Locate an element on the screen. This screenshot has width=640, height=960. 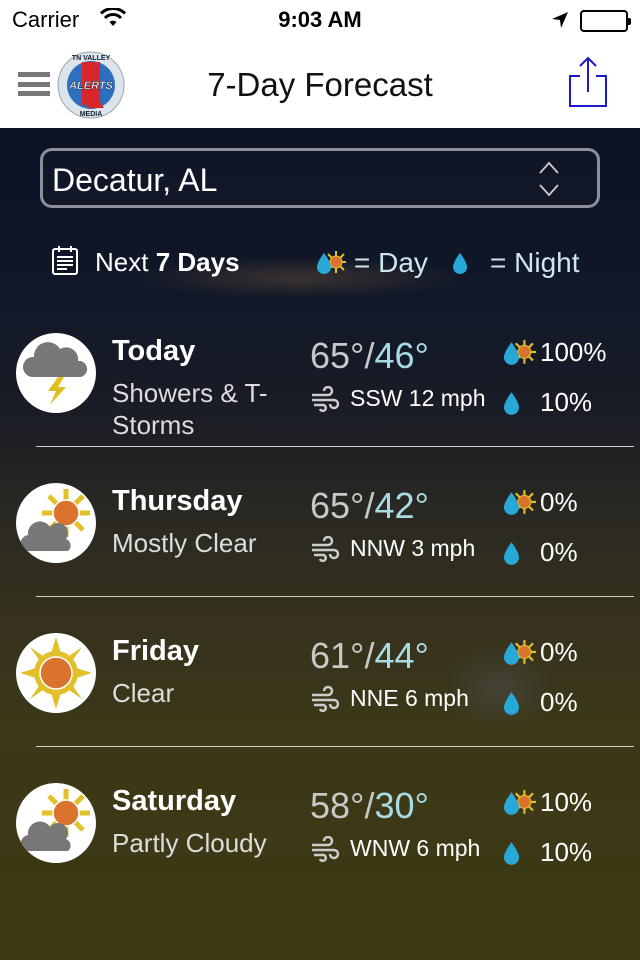
temperature: 65°/42° is located at coordinates (369, 505).